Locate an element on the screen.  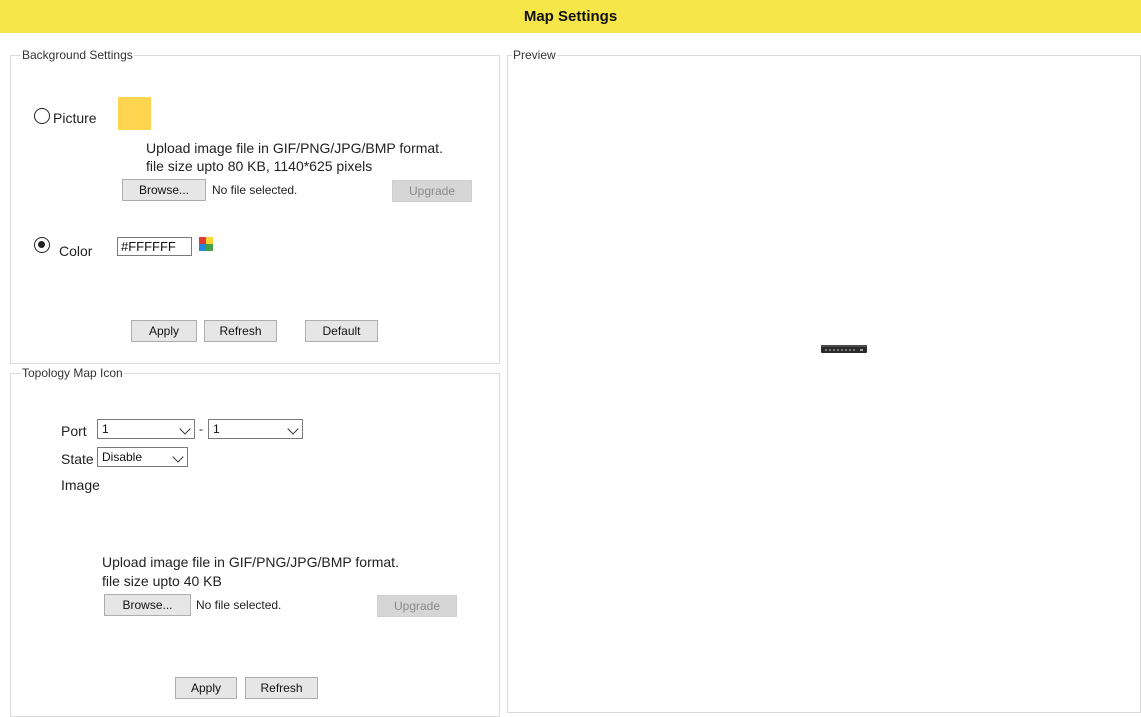
picture-radio is located at coordinates (42, 116).